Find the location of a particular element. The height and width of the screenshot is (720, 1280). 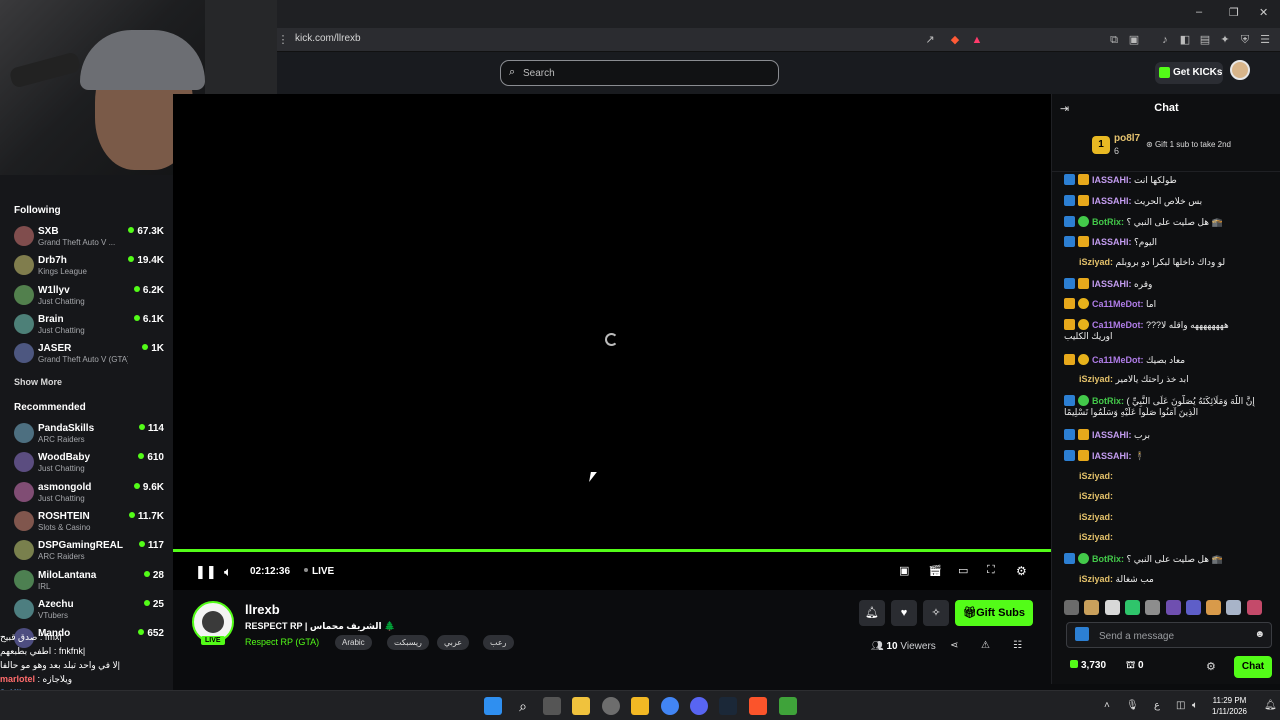

menu-icon: ☰ is located at coordinates (1265, 40).